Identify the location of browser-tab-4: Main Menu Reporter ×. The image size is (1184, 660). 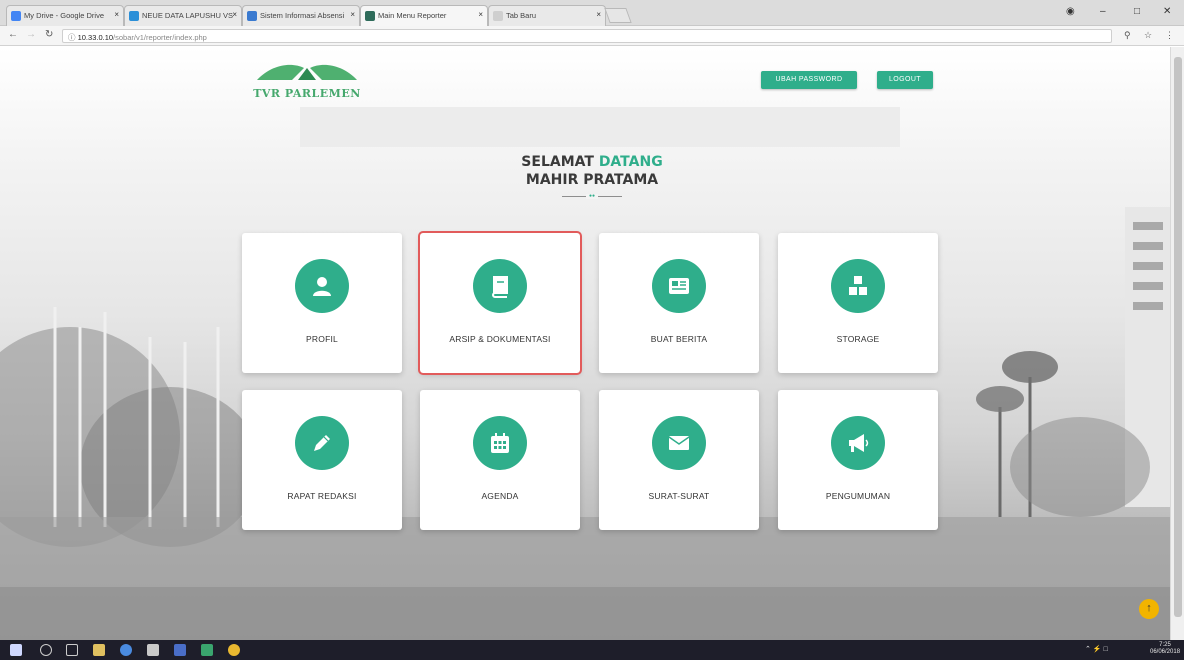
(424, 15).